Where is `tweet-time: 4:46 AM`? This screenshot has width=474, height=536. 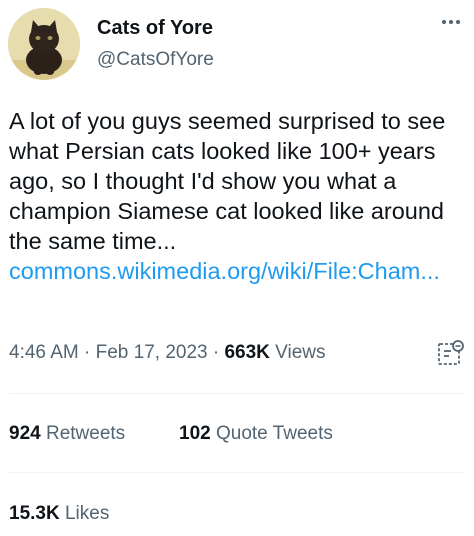 tweet-time: 4:46 AM is located at coordinates (44, 352).